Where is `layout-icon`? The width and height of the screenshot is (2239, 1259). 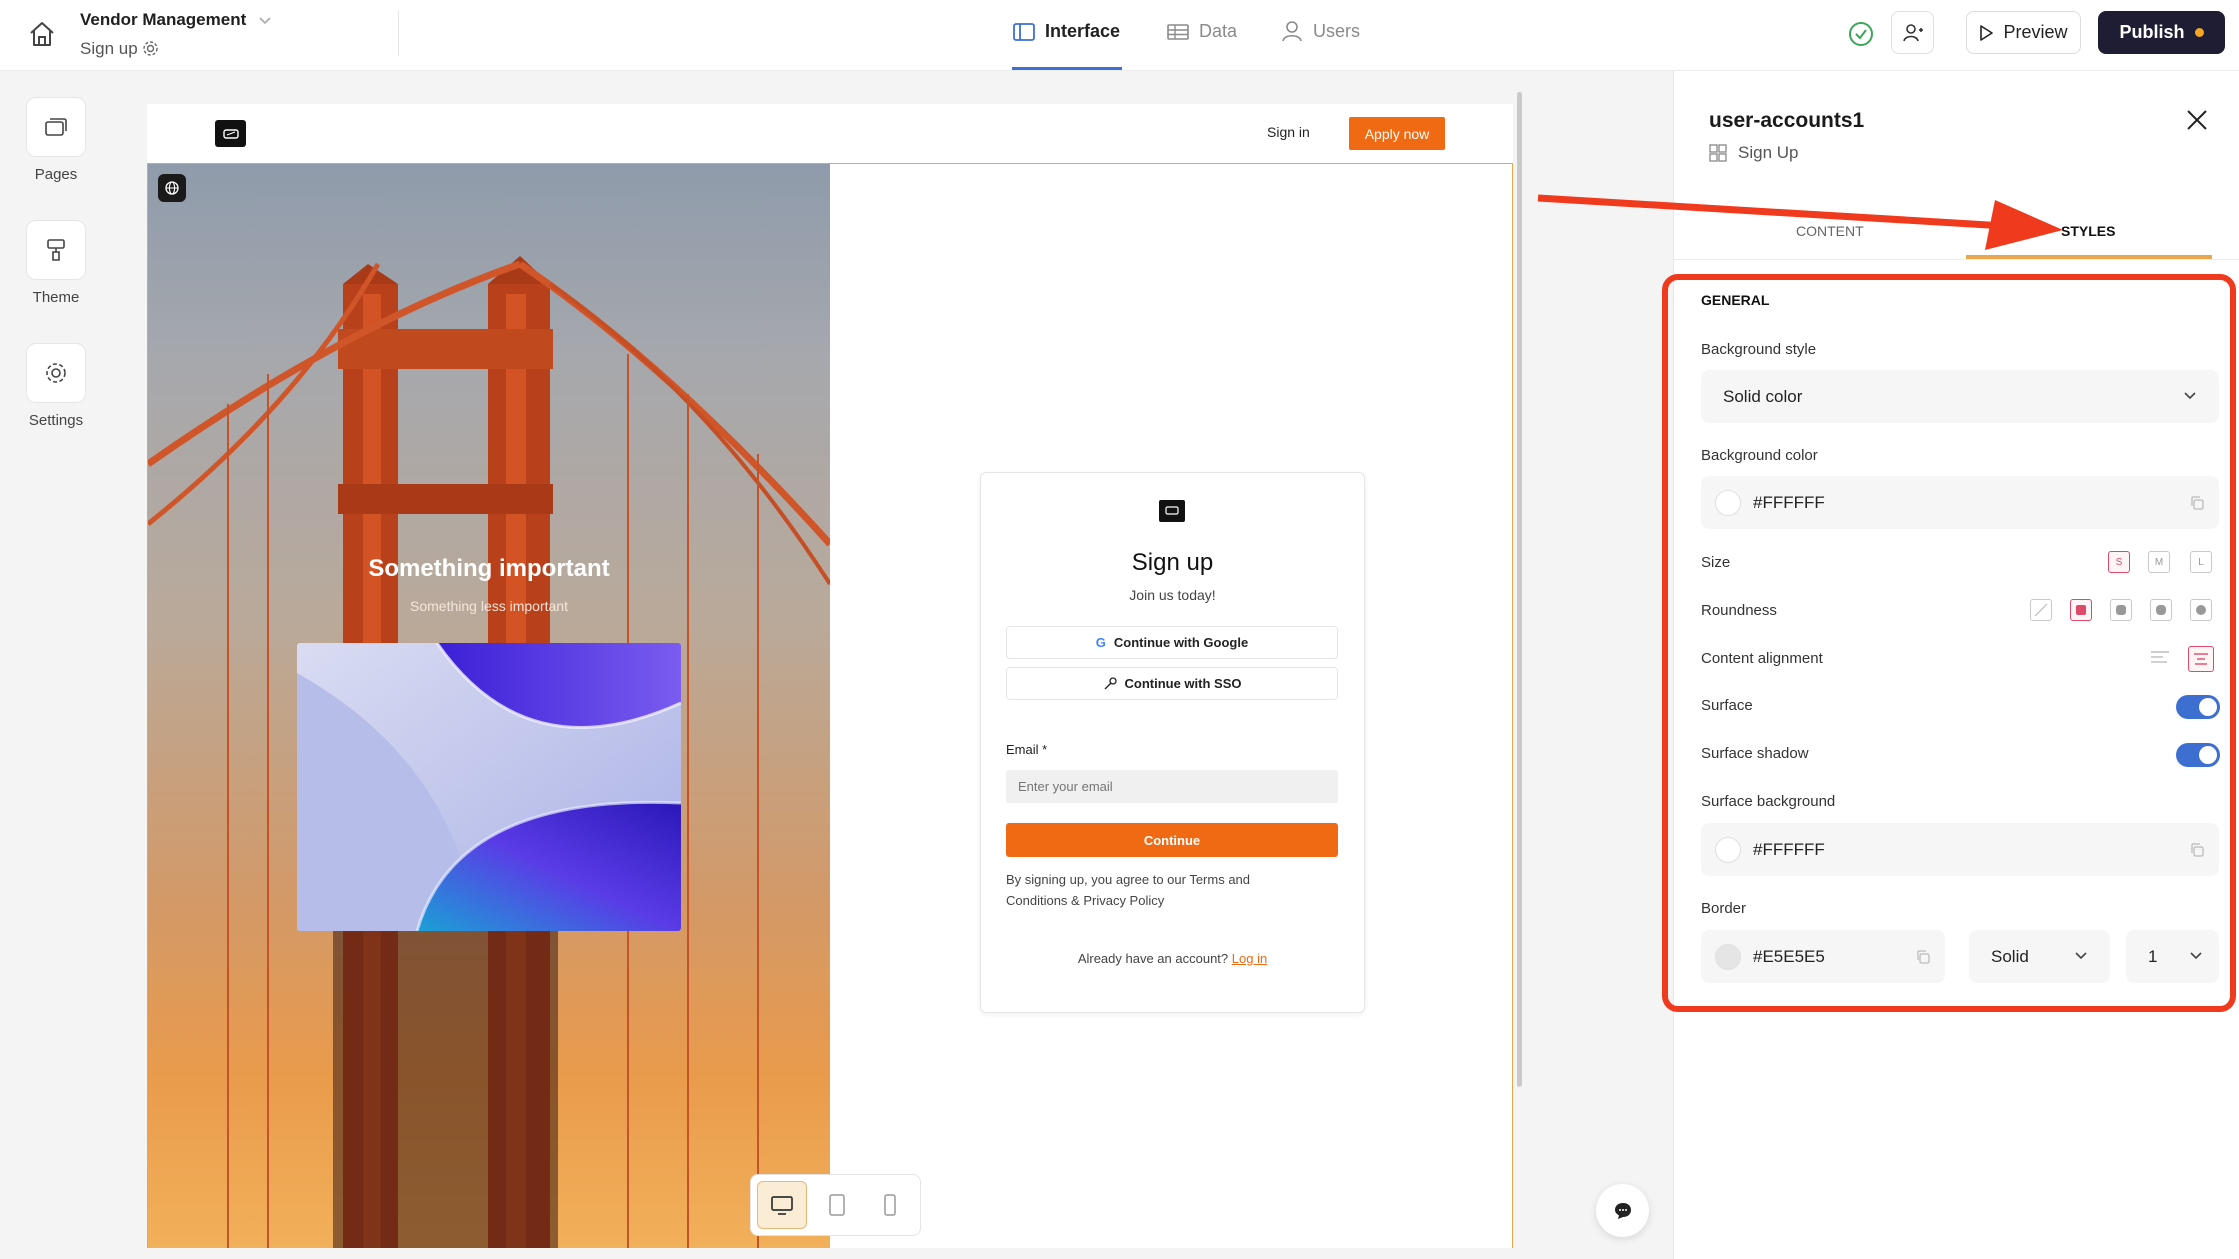
layout-icon is located at coordinates (1024, 32).